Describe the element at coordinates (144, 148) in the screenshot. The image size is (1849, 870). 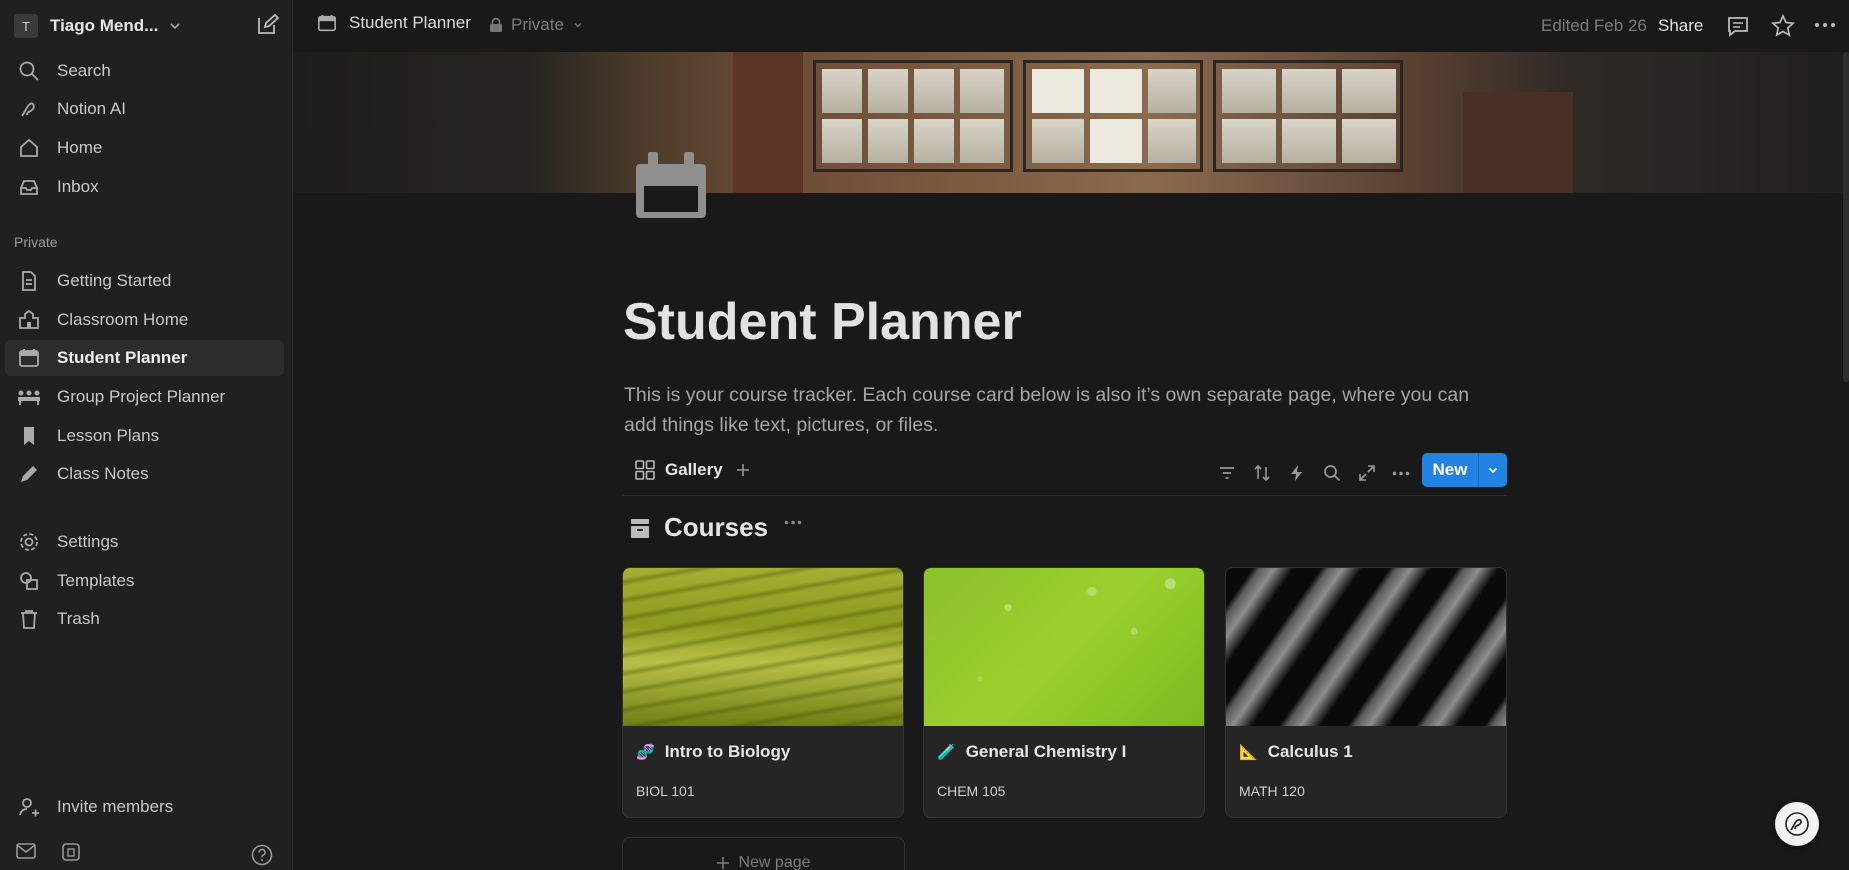
I see `sidebar-item-home: Home` at that location.